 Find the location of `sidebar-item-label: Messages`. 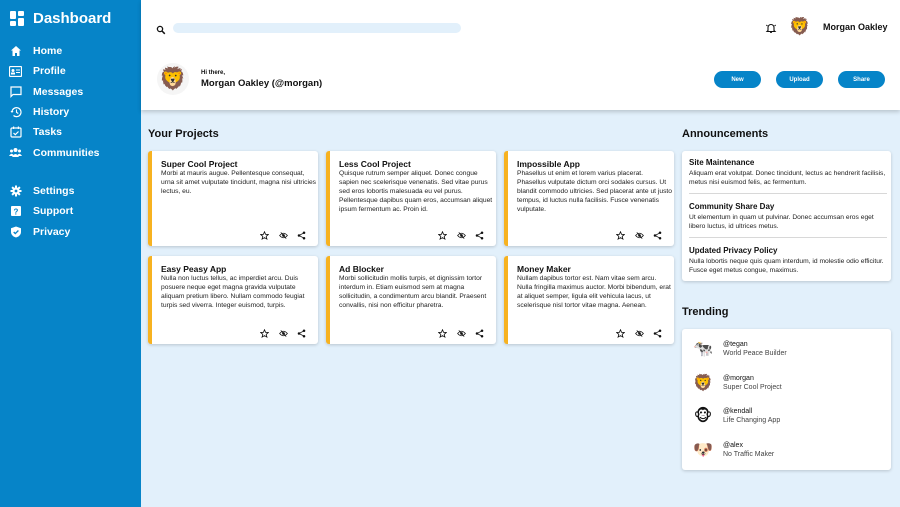

sidebar-item-label: Messages is located at coordinates (58, 91).